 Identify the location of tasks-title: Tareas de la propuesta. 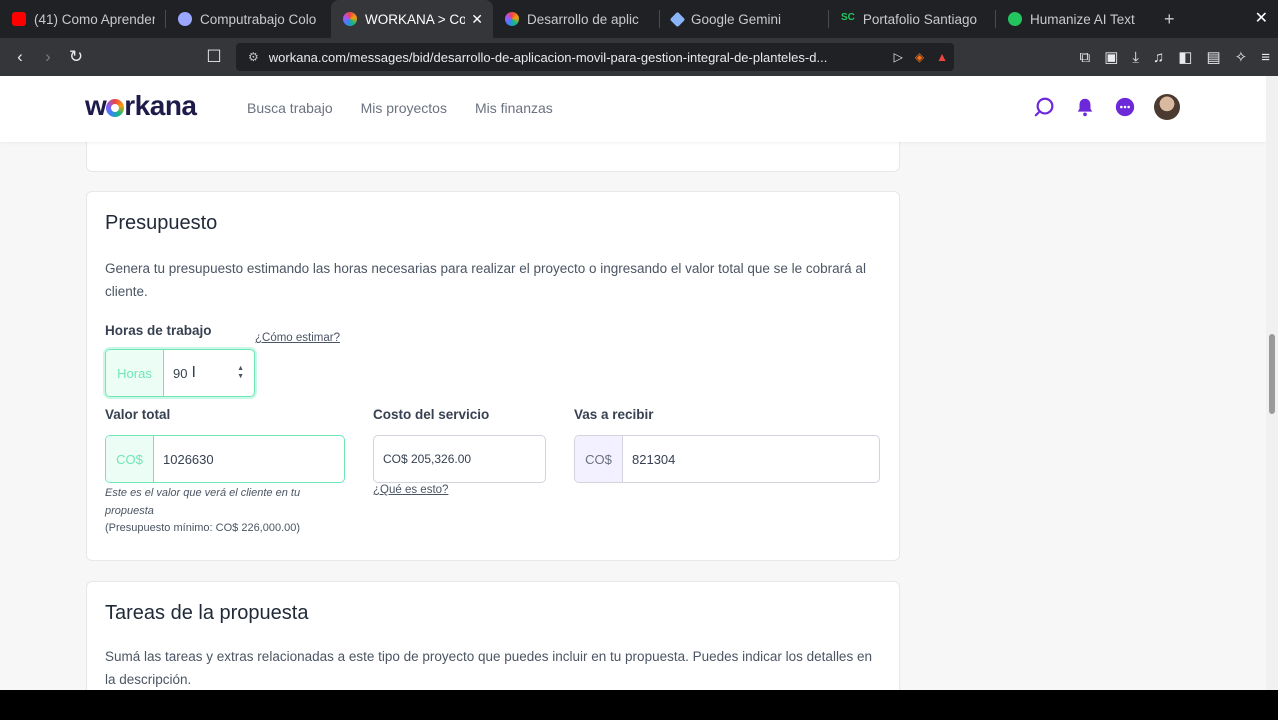
(207, 613).